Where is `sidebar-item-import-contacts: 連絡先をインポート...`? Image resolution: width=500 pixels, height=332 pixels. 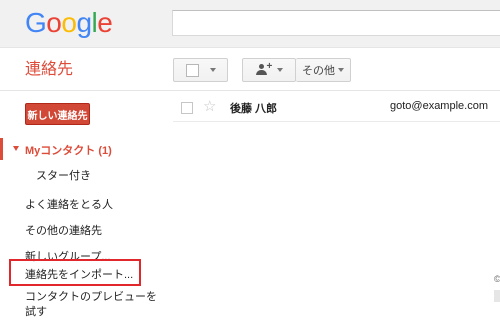
sidebar-item-import-contacts: 連絡先をインポート... is located at coordinates (79, 274).